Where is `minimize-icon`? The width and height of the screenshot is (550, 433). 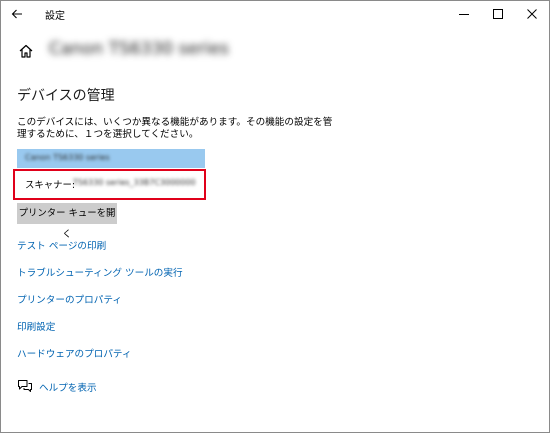
minimize-icon is located at coordinates (464, 14).